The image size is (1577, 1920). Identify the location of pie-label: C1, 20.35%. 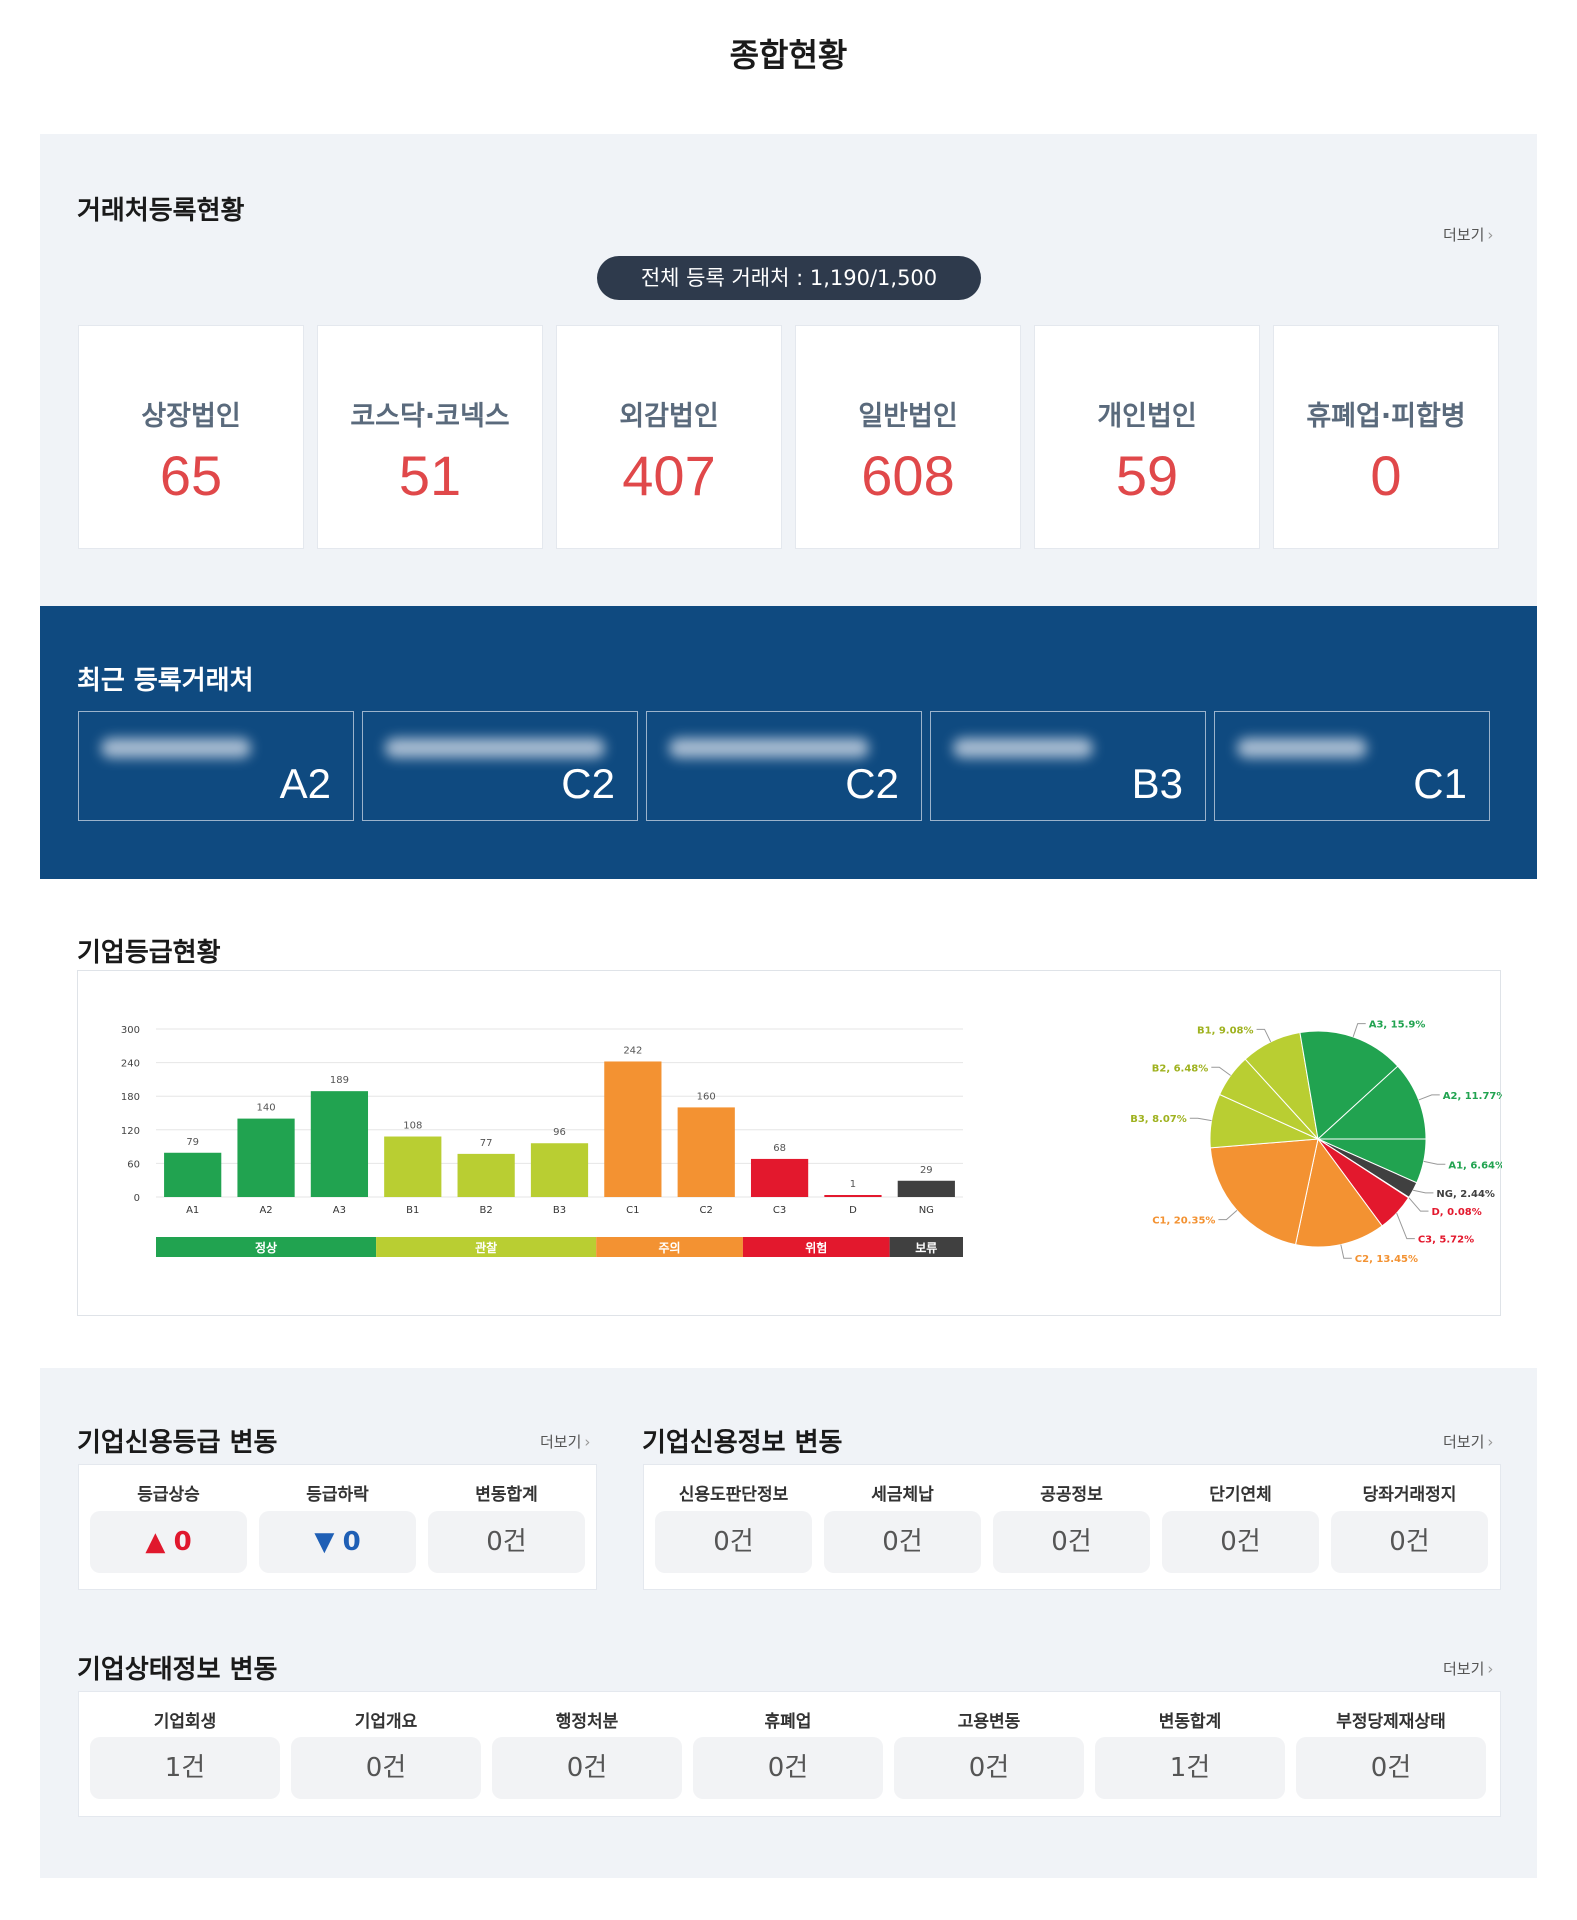
(1183, 1221).